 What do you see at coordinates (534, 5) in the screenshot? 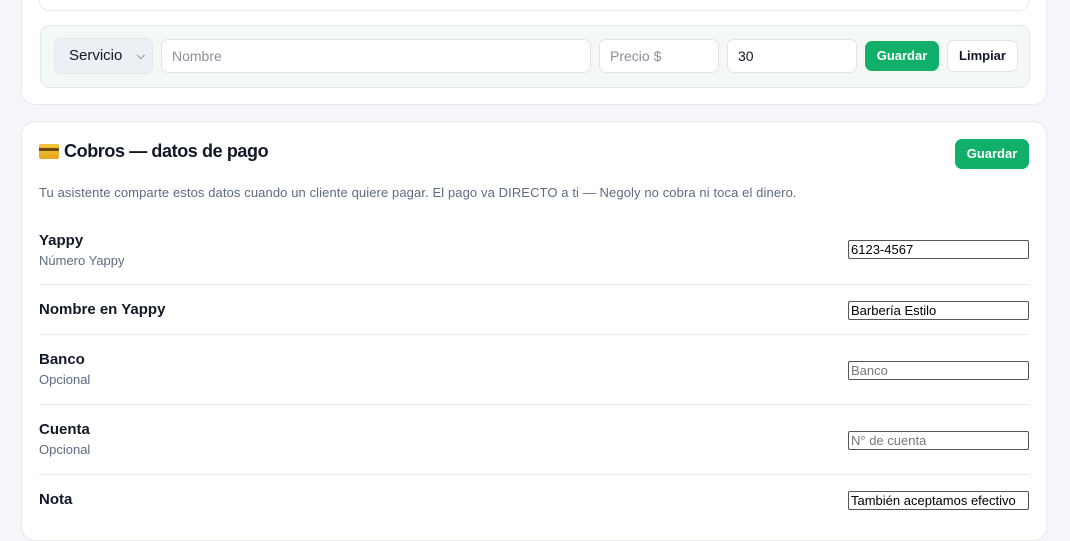
I see `previous-section-edge` at bounding box center [534, 5].